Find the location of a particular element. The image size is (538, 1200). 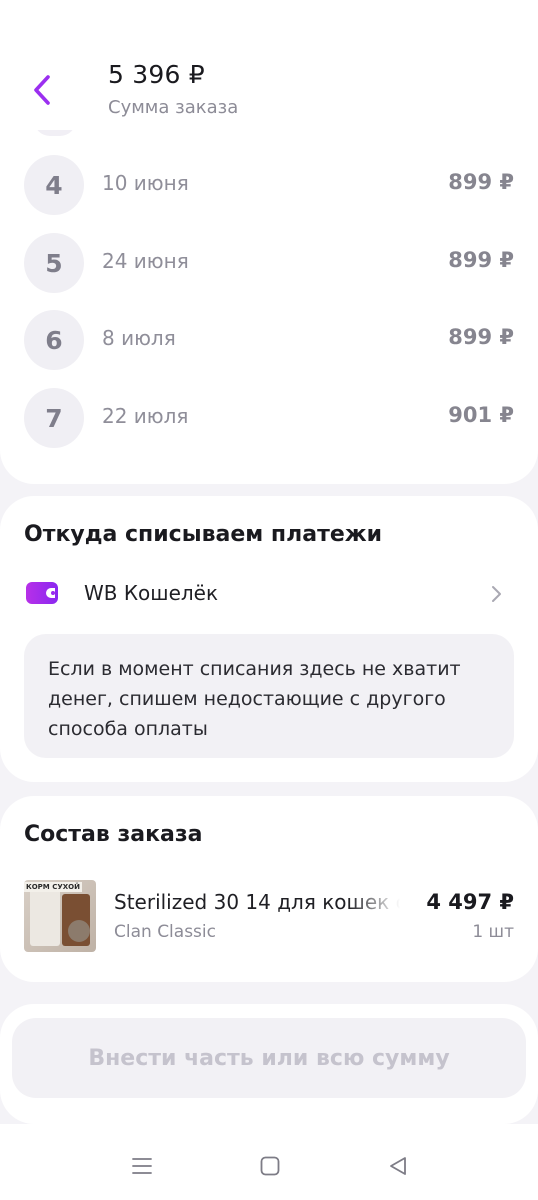

order-total: 5 396 ₽ is located at coordinates (156, 74).